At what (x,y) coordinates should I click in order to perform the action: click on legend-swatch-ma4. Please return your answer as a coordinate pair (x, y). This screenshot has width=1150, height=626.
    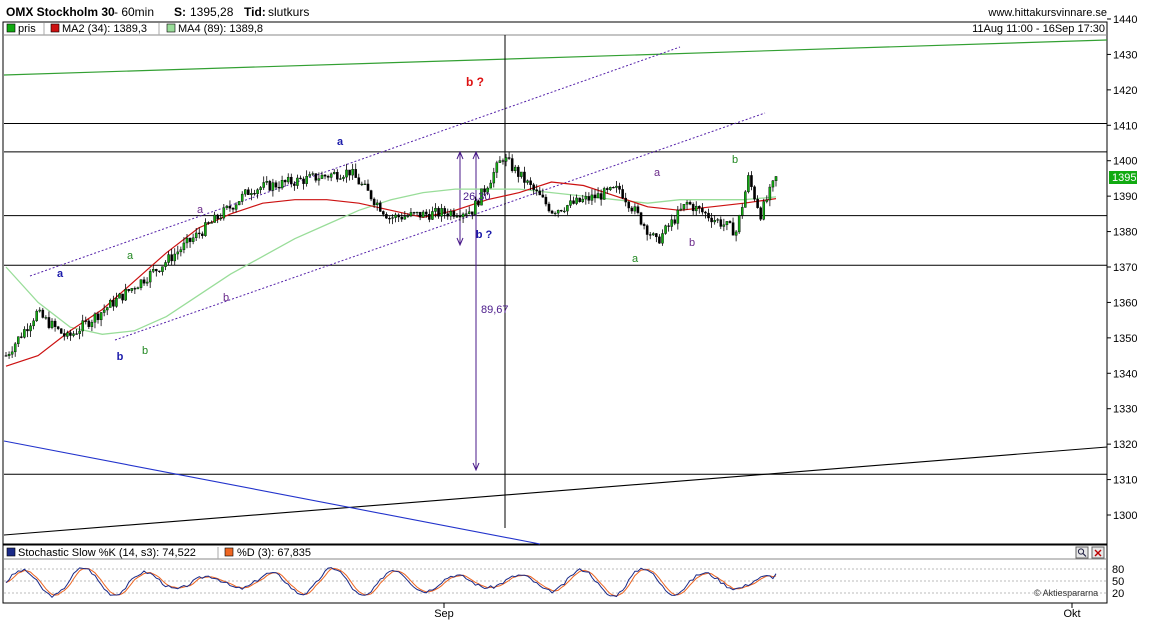
    Looking at the image, I should click on (171, 28).